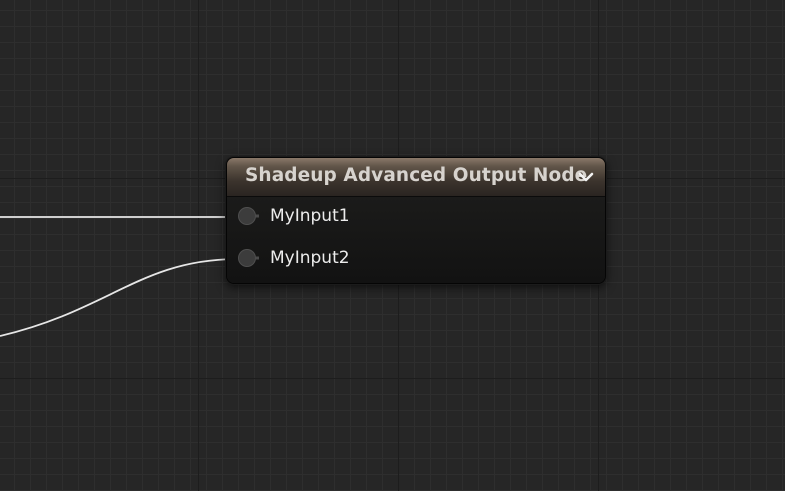 This screenshot has width=785, height=491. Describe the element at coordinates (310, 216) in the screenshot. I see `pin-label: MyInput1` at that location.